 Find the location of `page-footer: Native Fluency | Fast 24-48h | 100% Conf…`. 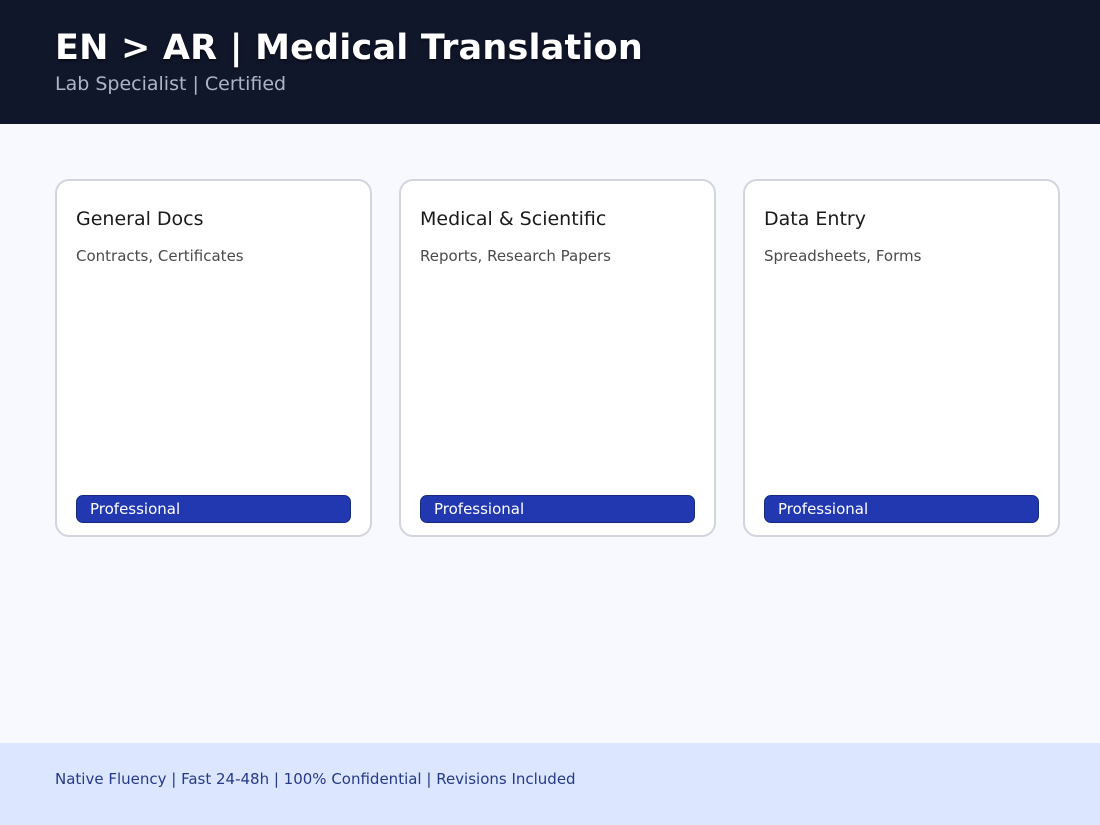

page-footer: Native Fluency | Fast 24-48h | 100% Conf… is located at coordinates (550, 784).